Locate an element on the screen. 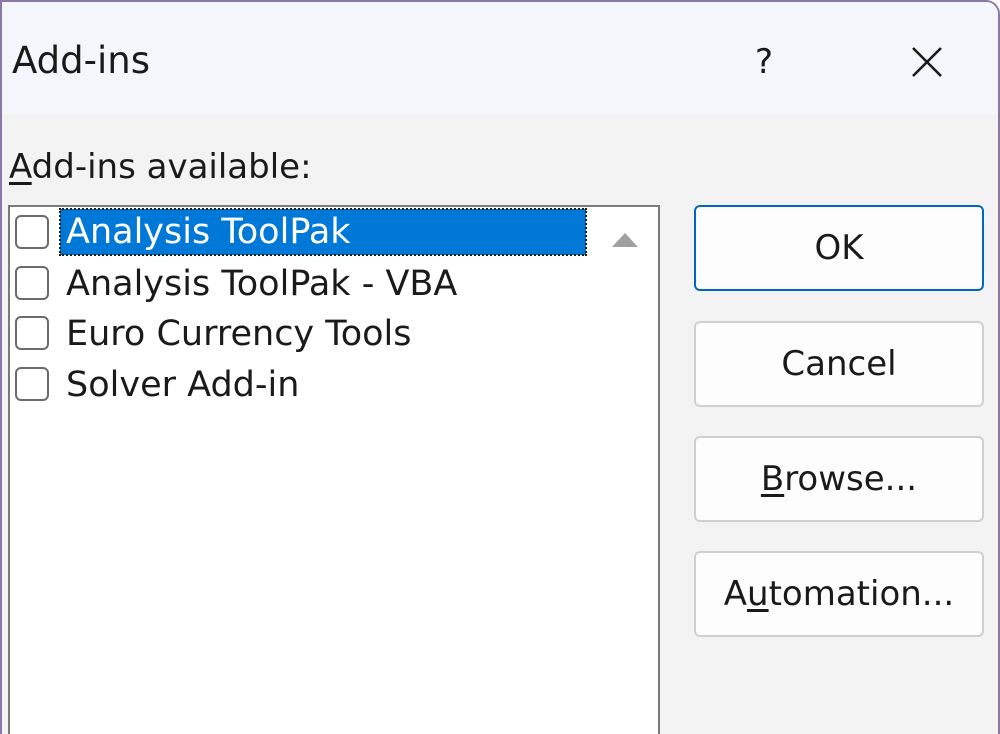 The height and width of the screenshot is (734, 1000). list-item-label: Solver Add-in is located at coordinates (183, 384).